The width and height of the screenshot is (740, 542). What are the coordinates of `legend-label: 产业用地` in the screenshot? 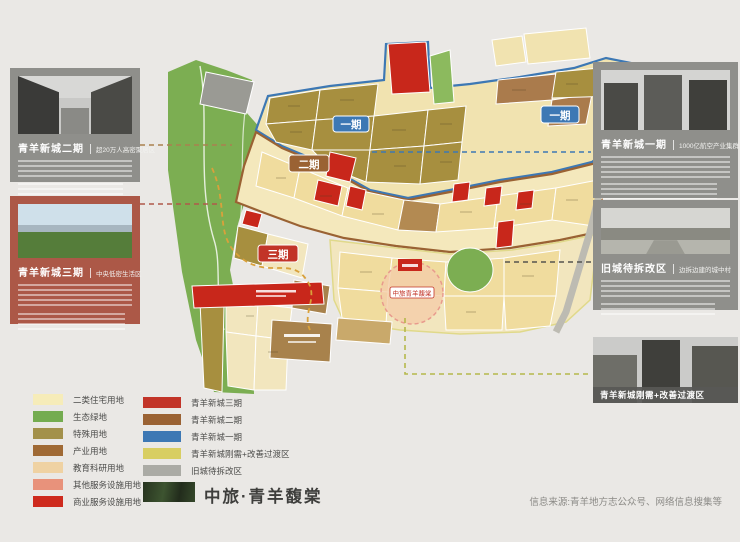 It's located at (90, 450).